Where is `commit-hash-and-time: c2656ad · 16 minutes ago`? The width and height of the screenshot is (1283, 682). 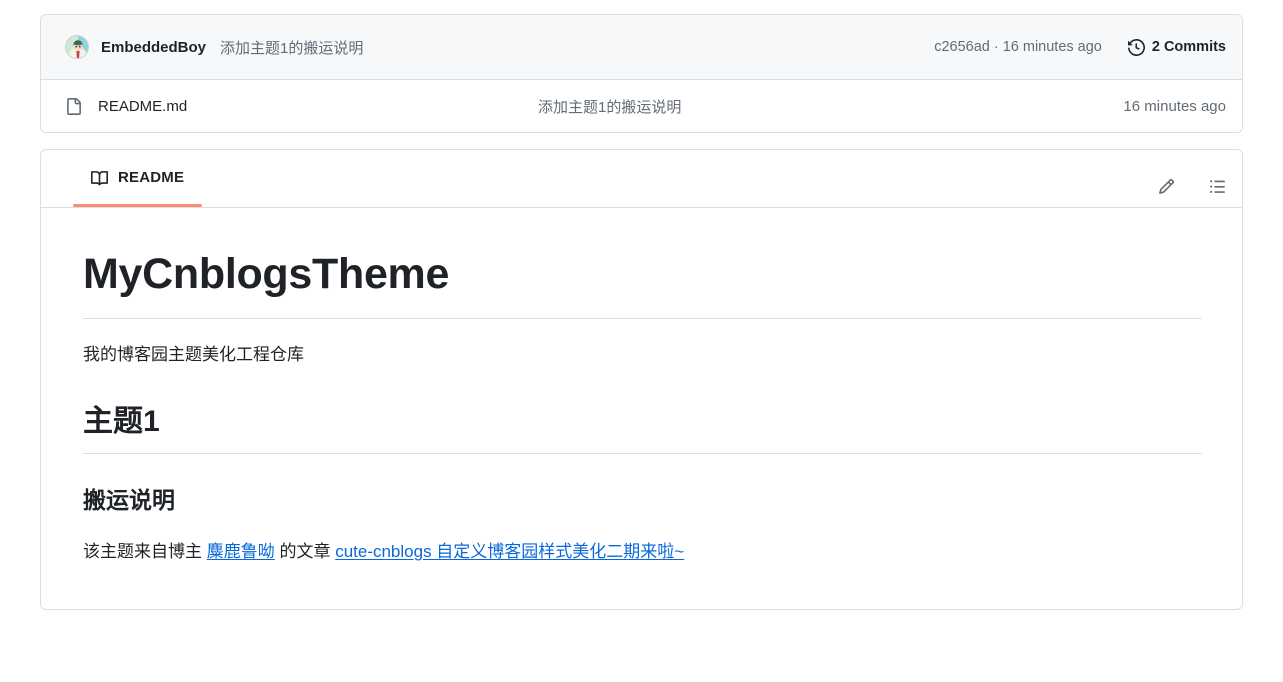
commit-hash-and-time: c2656ad · 16 minutes ago is located at coordinates (1018, 47).